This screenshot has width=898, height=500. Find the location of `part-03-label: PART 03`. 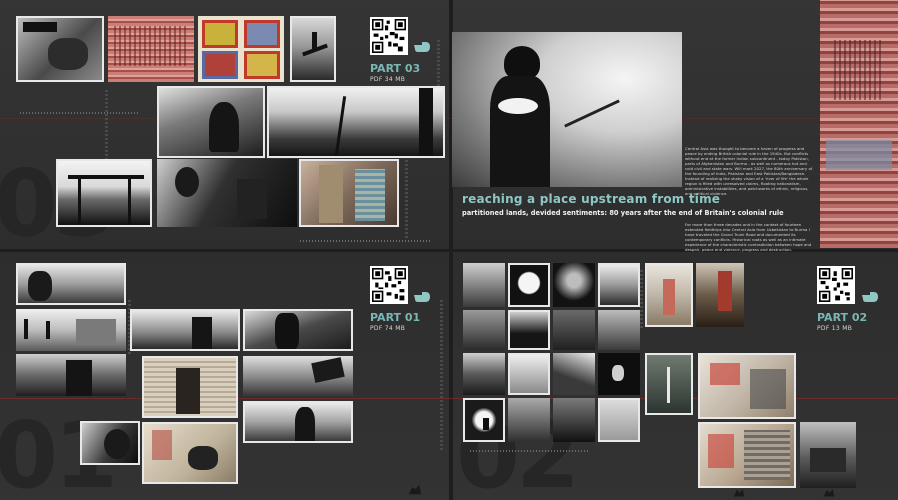

part-03-label: PART 03 is located at coordinates (395, 68).